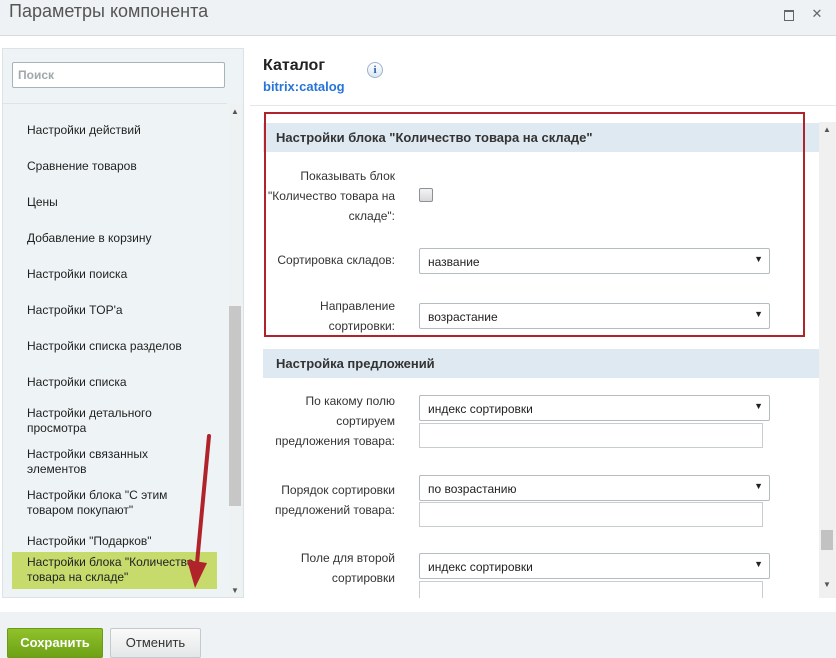  What do you see at coordinates (594, 488) in the screenshot?
I see `offers-sort-order-select: по возрастанию ▼` at bounding box center [594, 488].